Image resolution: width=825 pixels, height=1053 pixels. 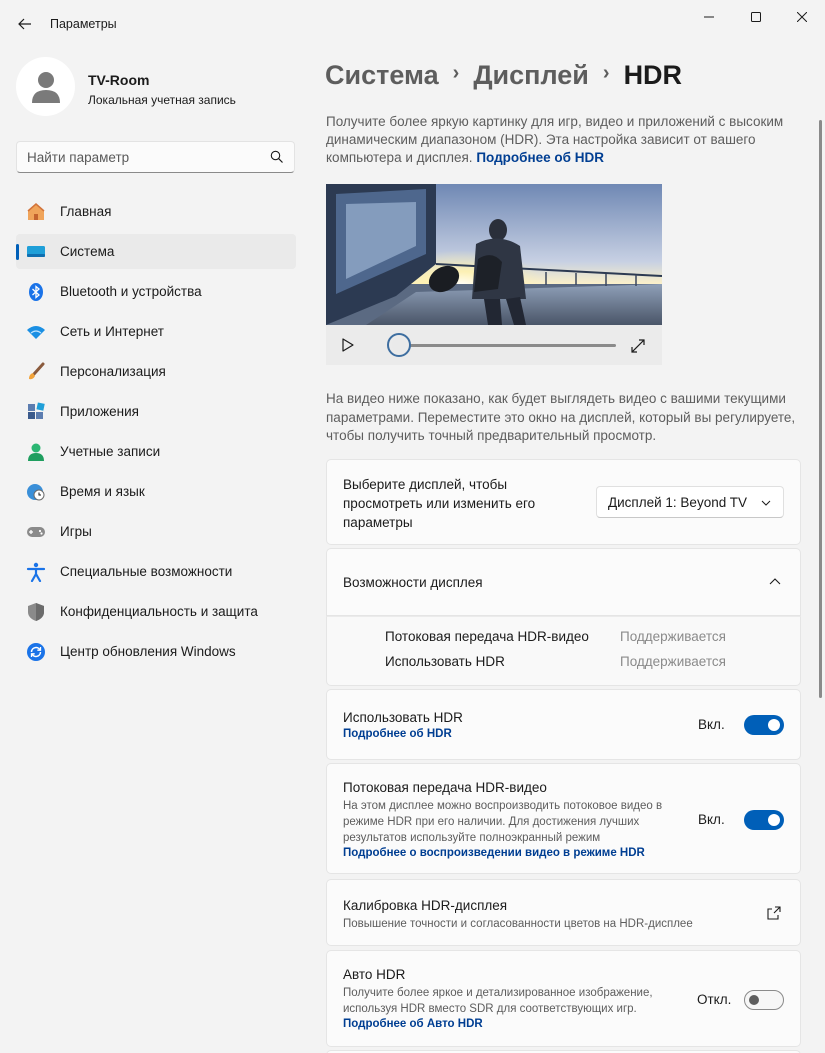 I want to click on external-link-icon, so click(x=774, y=913).